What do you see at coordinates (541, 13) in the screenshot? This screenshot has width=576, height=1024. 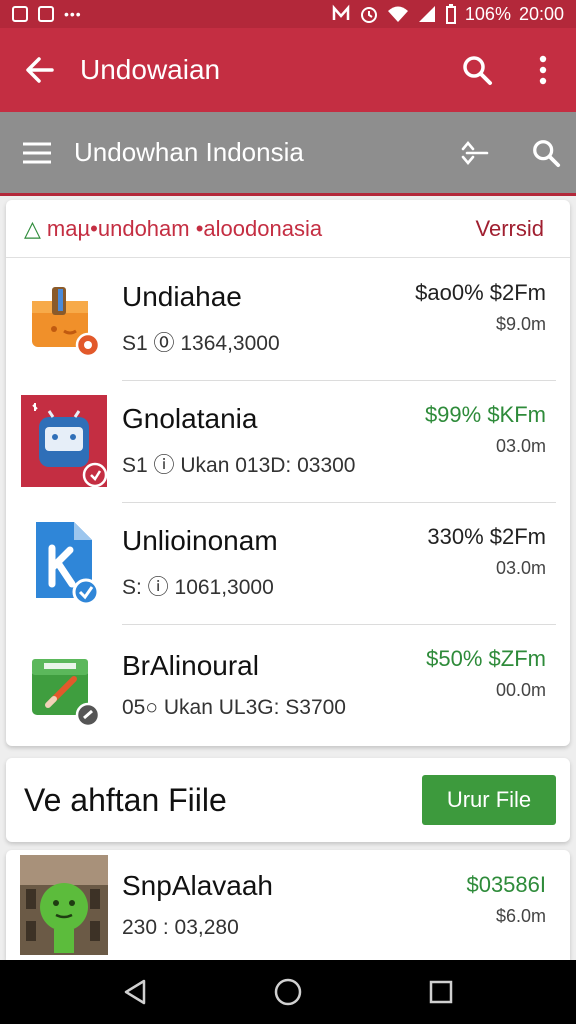 I see `status-time: 20:00` at bounding box center [541, 13].